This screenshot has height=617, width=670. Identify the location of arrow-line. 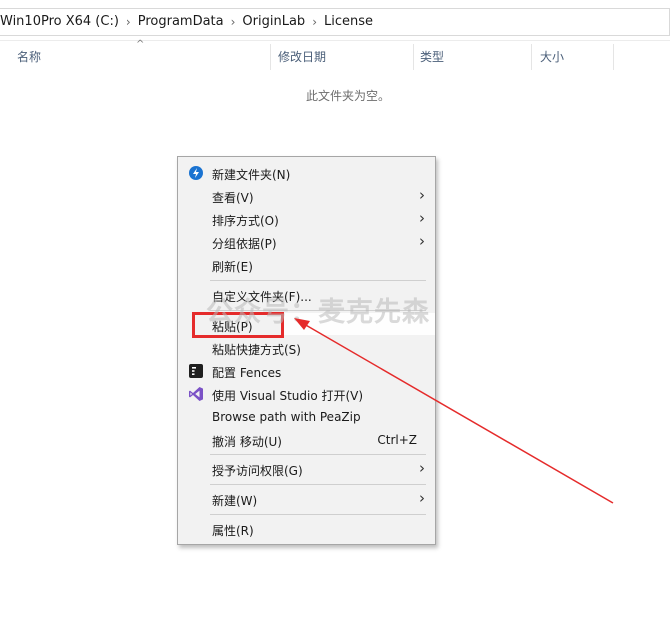
(458, 413).